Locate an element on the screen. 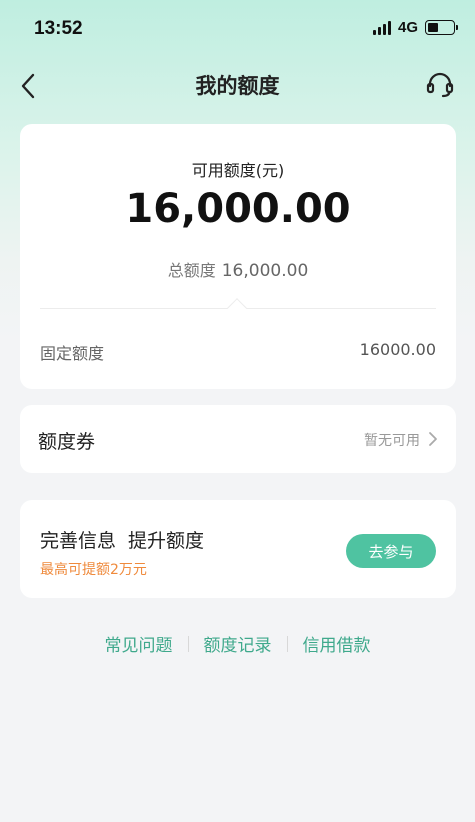 Image resolution: width=475 pixels, height=822 pixels. footer-links: 常见问题 额度记录 信用借款 is located at coordinates (237, 643).